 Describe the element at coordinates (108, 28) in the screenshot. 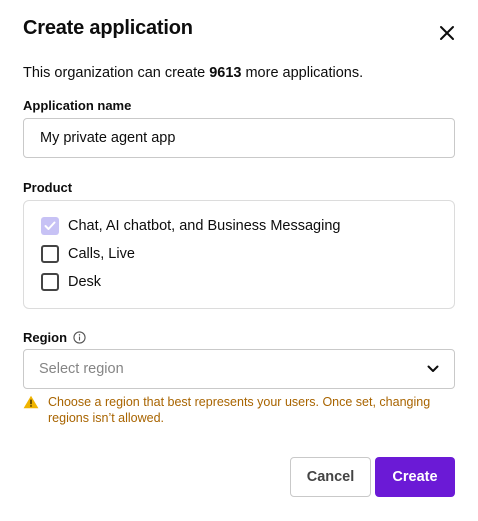

I see `dialog-title: Create application` at that location.